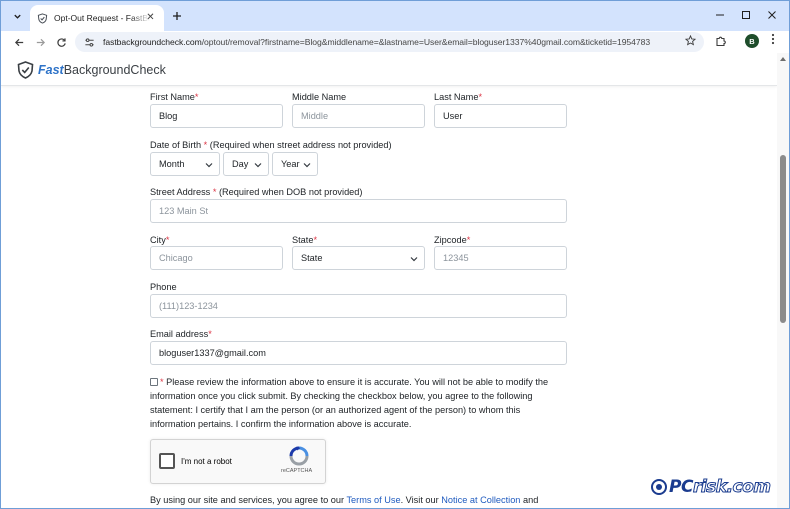 This screenshot has height=509, width=790. I want to click on tab-title: Opt-Out Request - FastBackgroundCheck, so click(102, 18).